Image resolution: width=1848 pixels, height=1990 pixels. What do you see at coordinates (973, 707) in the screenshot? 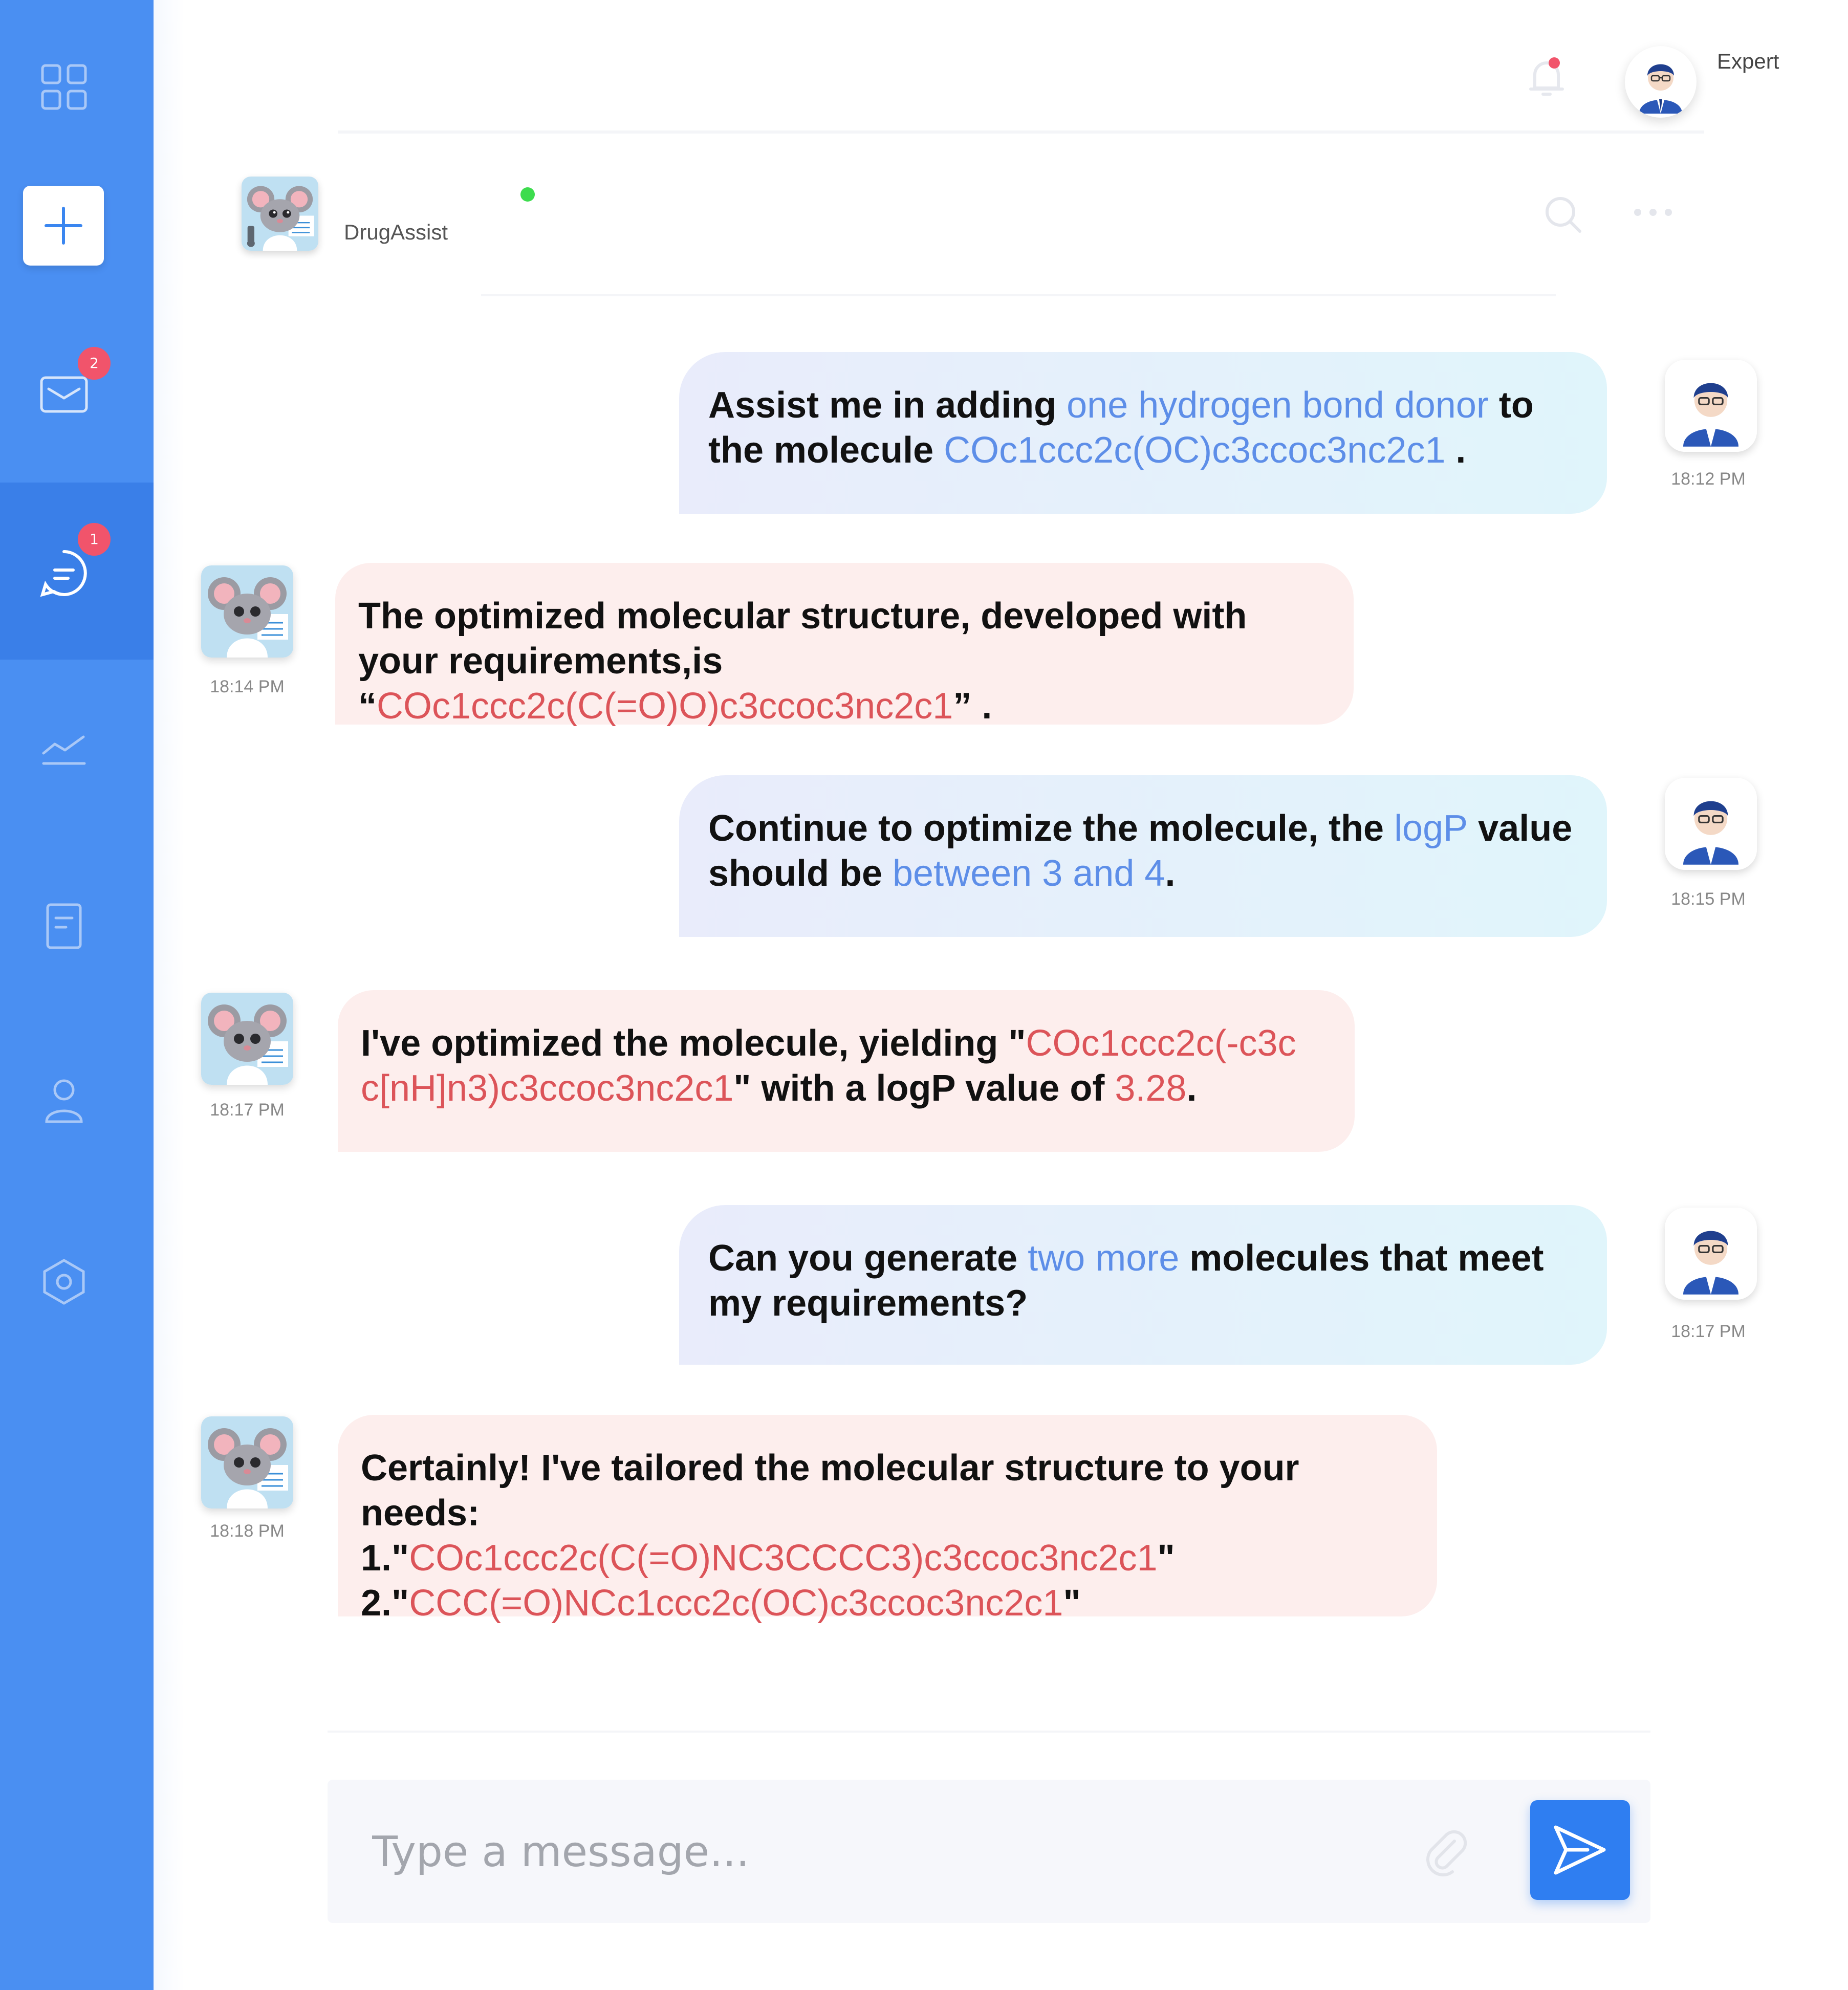
I see `message-text: ” .` at bounding box center [973, 707].